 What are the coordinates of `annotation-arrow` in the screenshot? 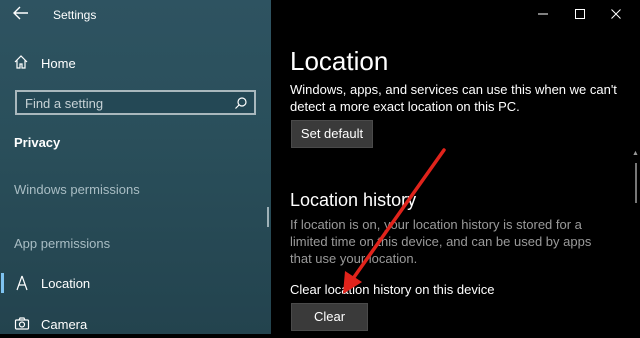 It's located at (394, 221).